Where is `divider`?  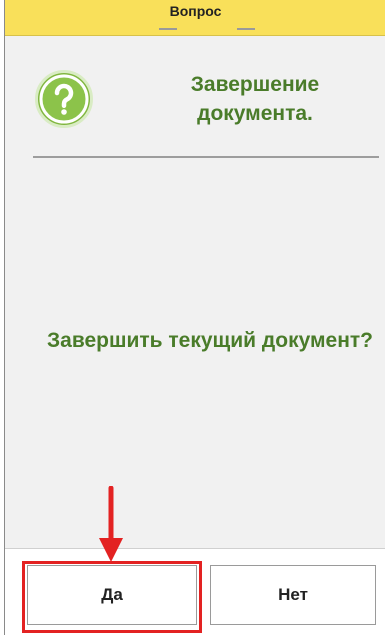
divider is located at coordinates (206, 157).